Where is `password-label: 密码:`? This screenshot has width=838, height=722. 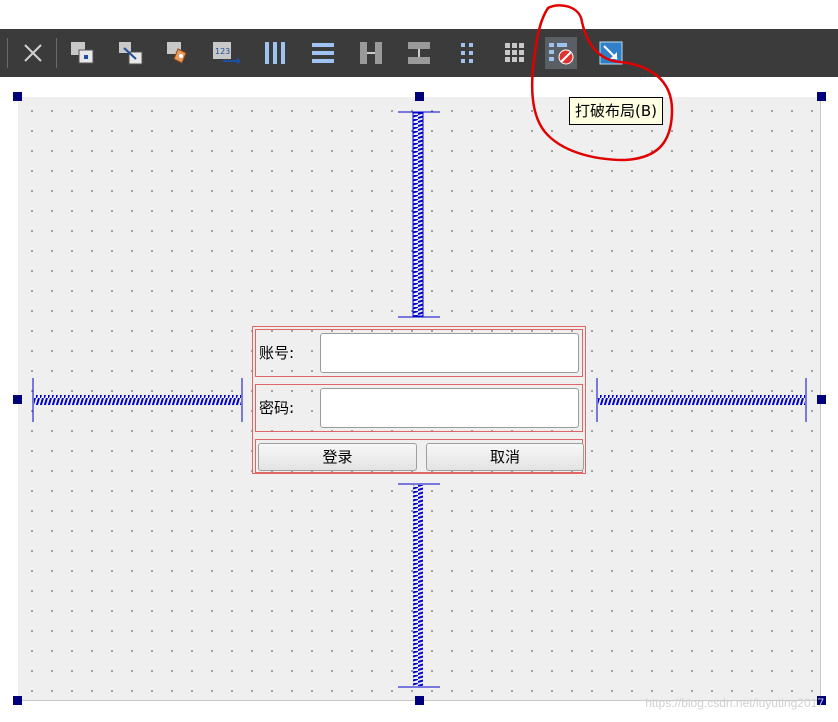 password-label: 密码: is located at coordinates (277, 408).